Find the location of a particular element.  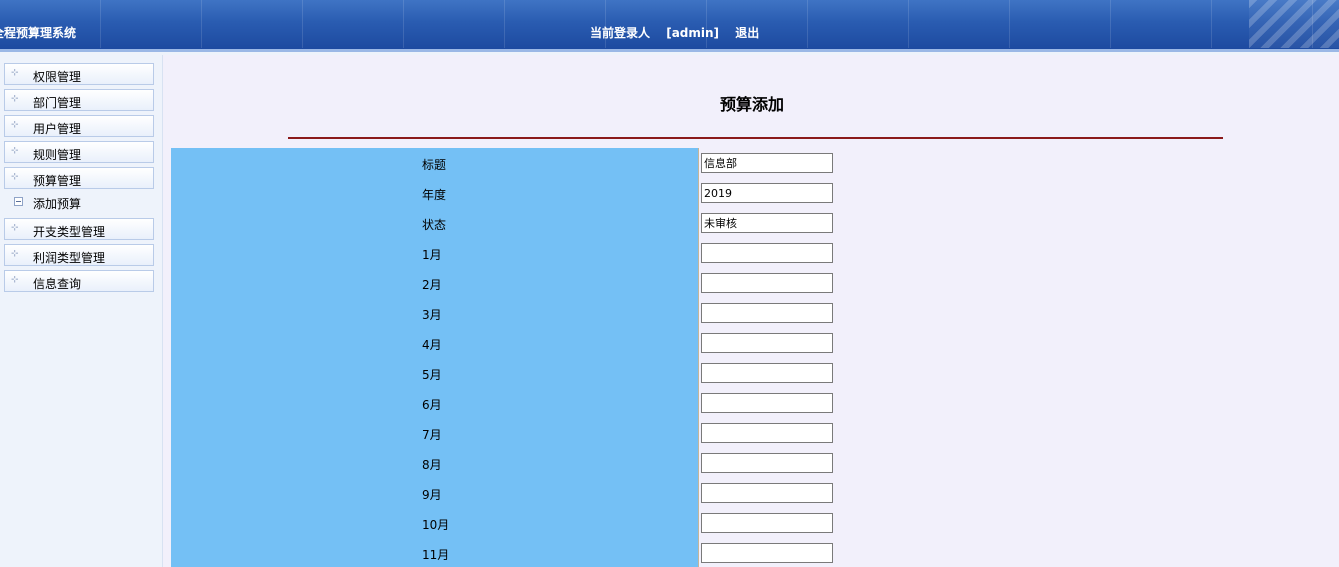

form-row-month-7: 7月 is located at coordinates (755, 433).